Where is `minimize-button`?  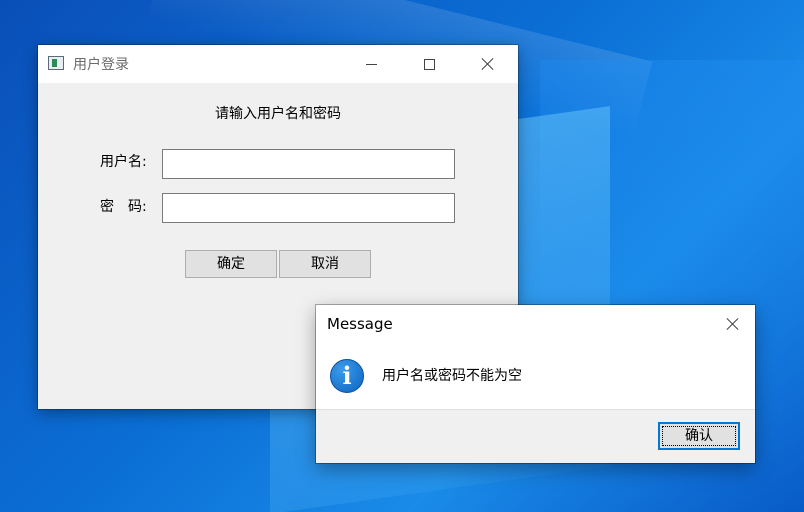 minimize-button is located at coordinates (371, 64).